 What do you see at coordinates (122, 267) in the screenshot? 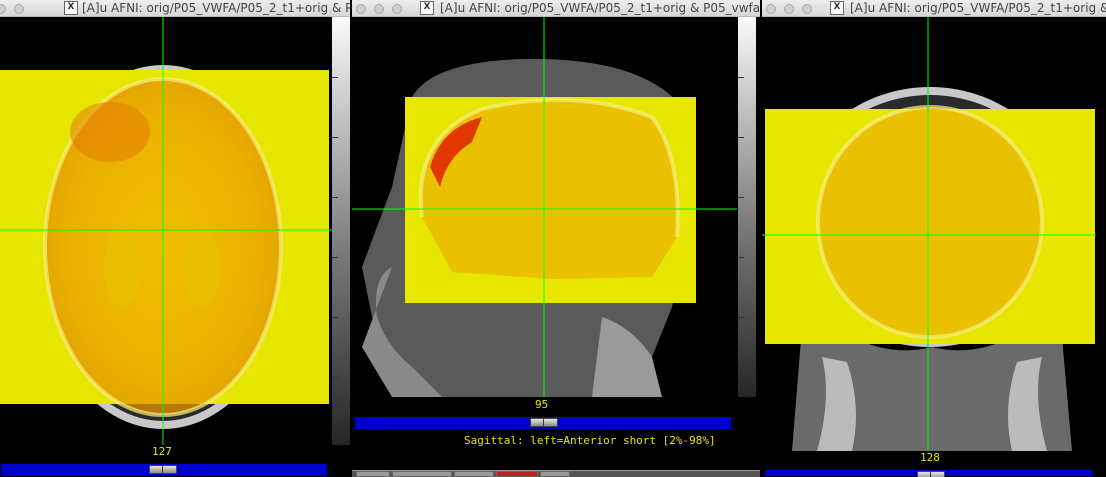
I see `axial-ventricle-left` at bounding box center [122, 267].